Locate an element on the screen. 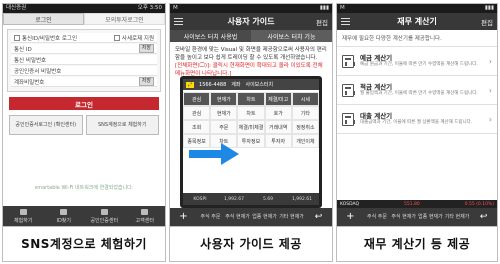  calc-title: 적금 계산기 is located at coordinates (376, 87).